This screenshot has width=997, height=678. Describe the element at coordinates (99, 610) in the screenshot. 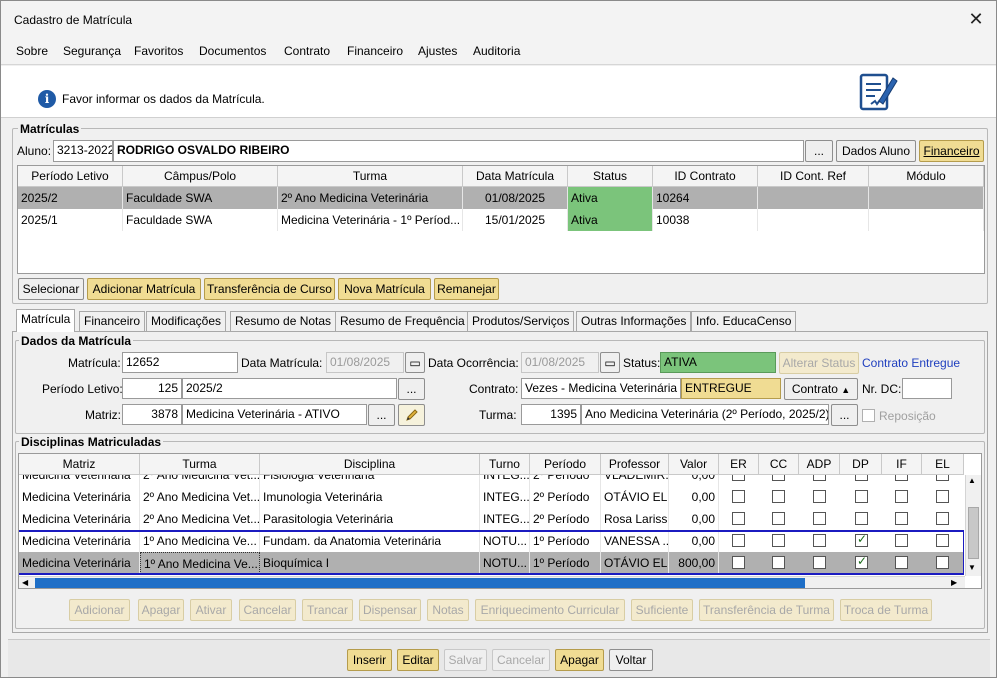

I see `adicionar-disciplina-button: Adicionar` at that location.